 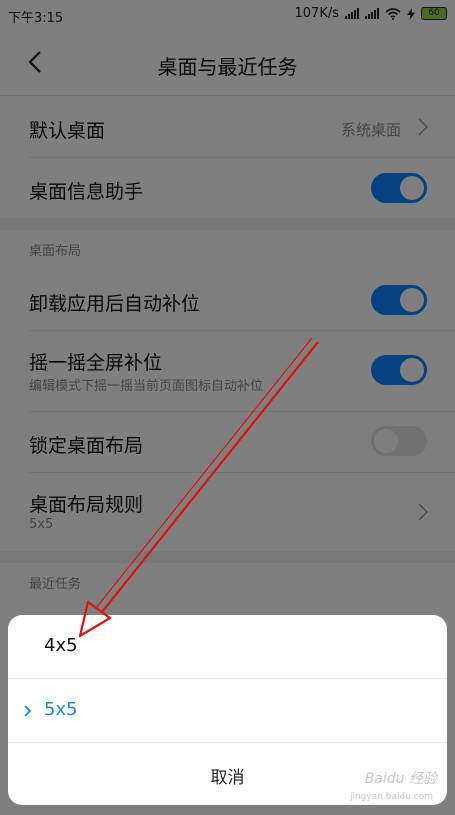 What do you see at coordinates (391, 797) in the screenshot?
I see `watermark-url: jingyan.baidu.com` at bounding box center [391, 797].